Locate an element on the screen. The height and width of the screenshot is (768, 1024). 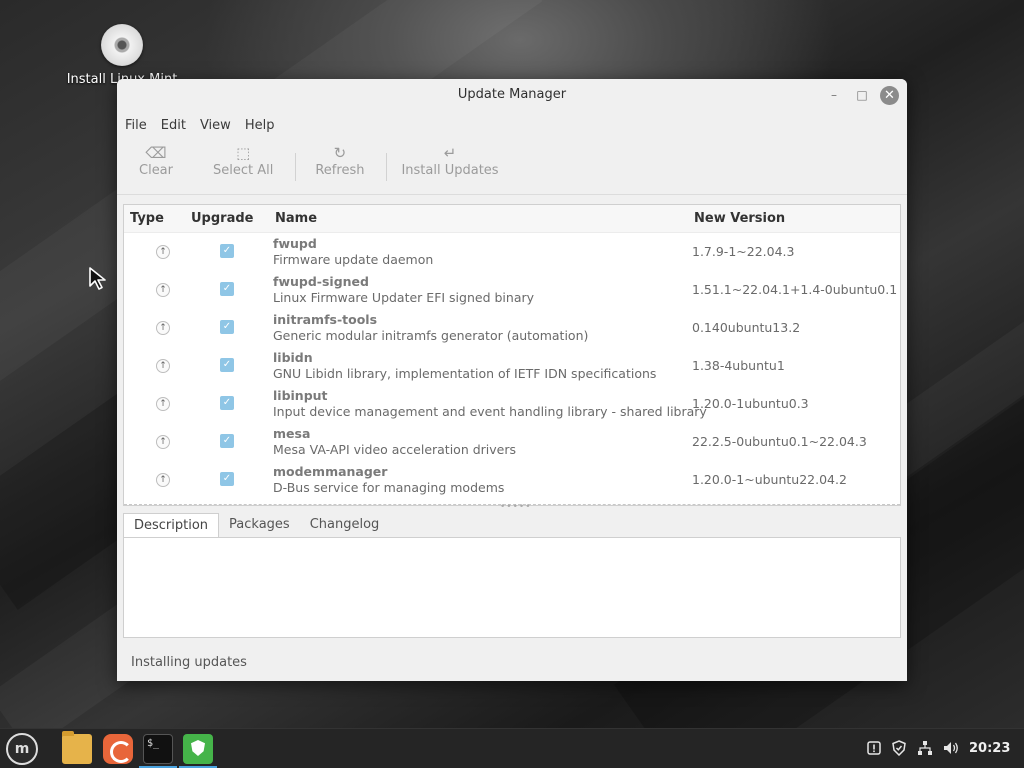
desktop-icon-install: Install Linux Mint is located at coordinates (122, 55).